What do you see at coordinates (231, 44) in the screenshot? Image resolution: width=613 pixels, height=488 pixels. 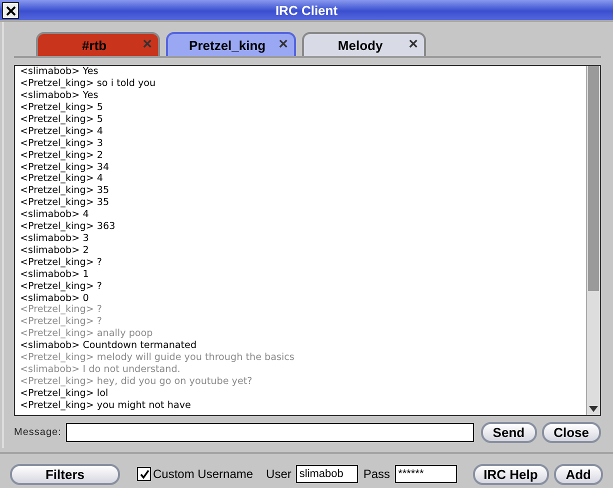 I see `tab: Pretzel_king ×` at bounding box center [231, 44].